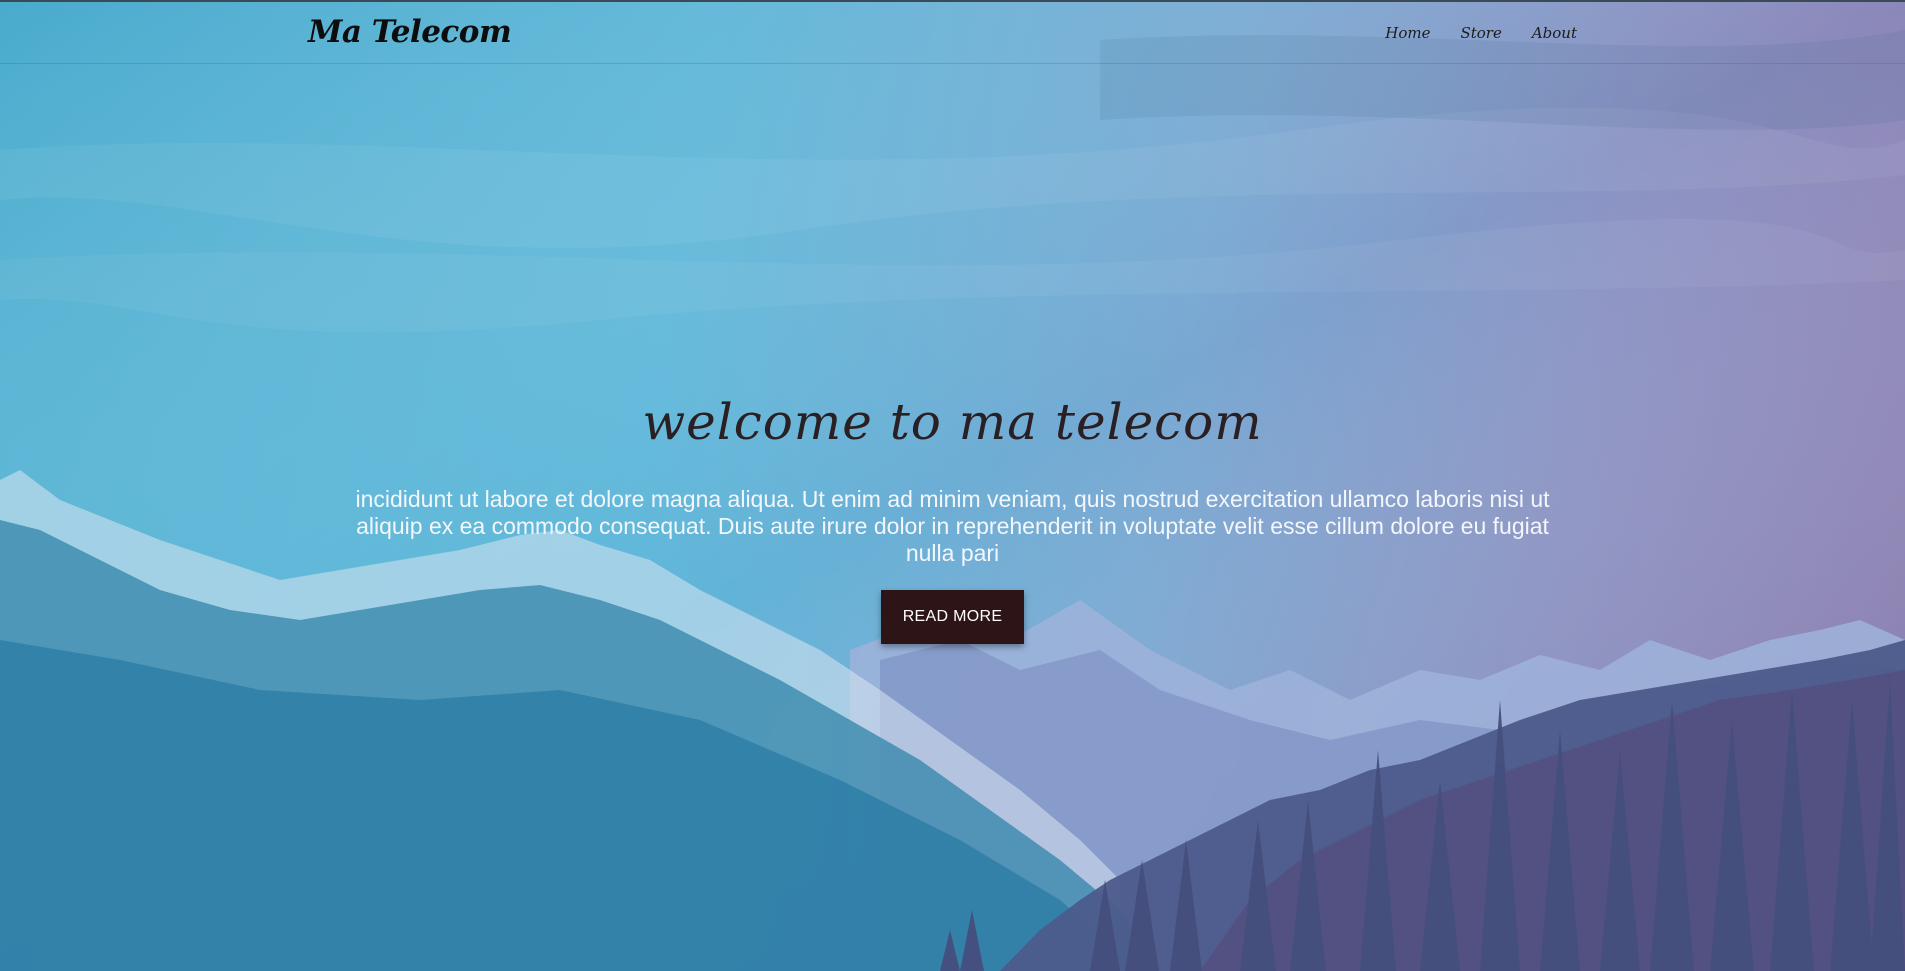 Image resolution: width=1905 pixels, height=971 pixels. What do you see at coordinates (952, 617) in the screenshot?
I see `read-more-button: READ MORE` at bounding box center [952, 617].